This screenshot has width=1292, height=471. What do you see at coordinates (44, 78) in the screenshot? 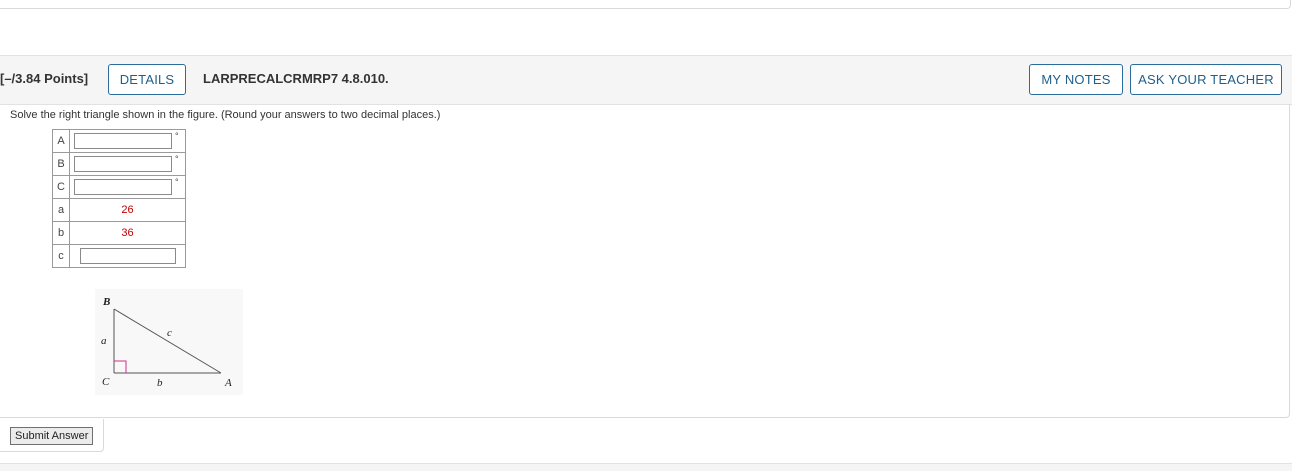
I see `points-label: [–/3.84 Points]` at bounding box center [44, 78].